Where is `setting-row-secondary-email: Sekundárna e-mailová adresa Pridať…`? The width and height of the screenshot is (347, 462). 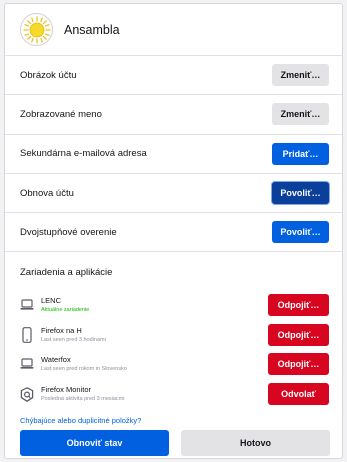 setting-row-secondary-email: Sekundárna e-mailová adresa Pridať… is located at coordinates (173, 154).